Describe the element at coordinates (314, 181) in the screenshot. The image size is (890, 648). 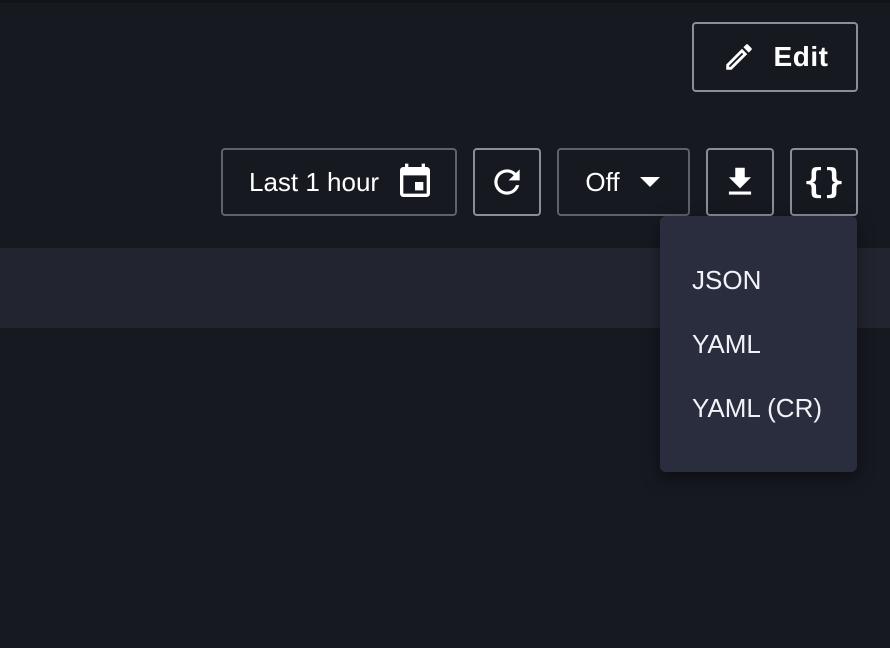
I see `time-range-label: Last 1 hour` at that location.